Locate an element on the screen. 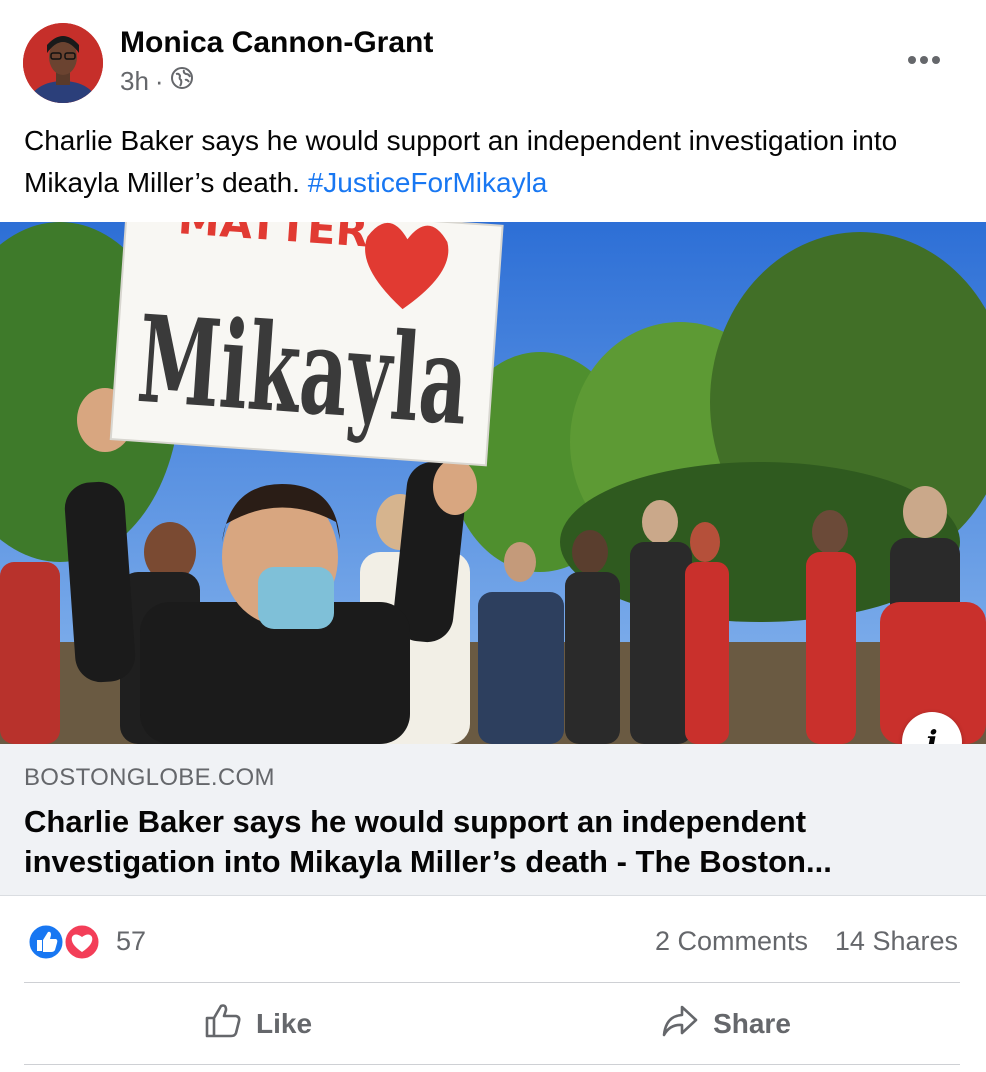  like-button: Like is located at coordinates (258, 1024).